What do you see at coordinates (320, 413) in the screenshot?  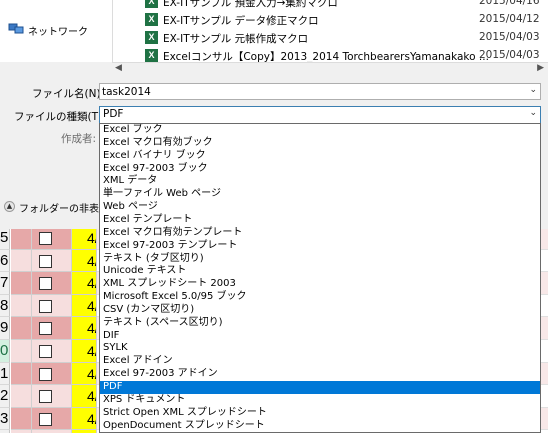 I see `filetype-option: Strict Open XML スプレッドシート` at bounding box center [320, 413].